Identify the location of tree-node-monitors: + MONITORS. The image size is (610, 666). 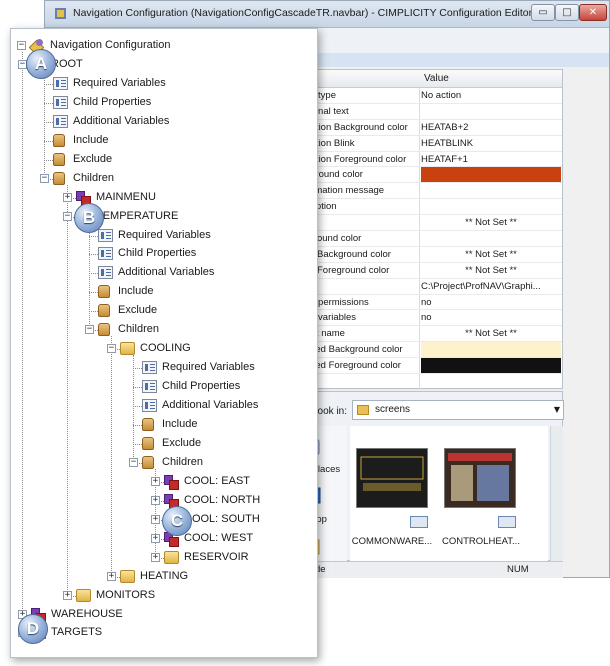
(161, 596).